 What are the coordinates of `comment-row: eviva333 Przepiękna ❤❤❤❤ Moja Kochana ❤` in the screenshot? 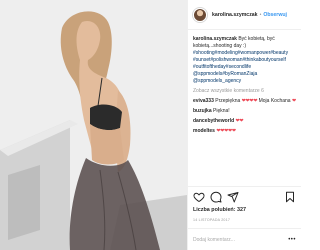 It's located at (245, 101).